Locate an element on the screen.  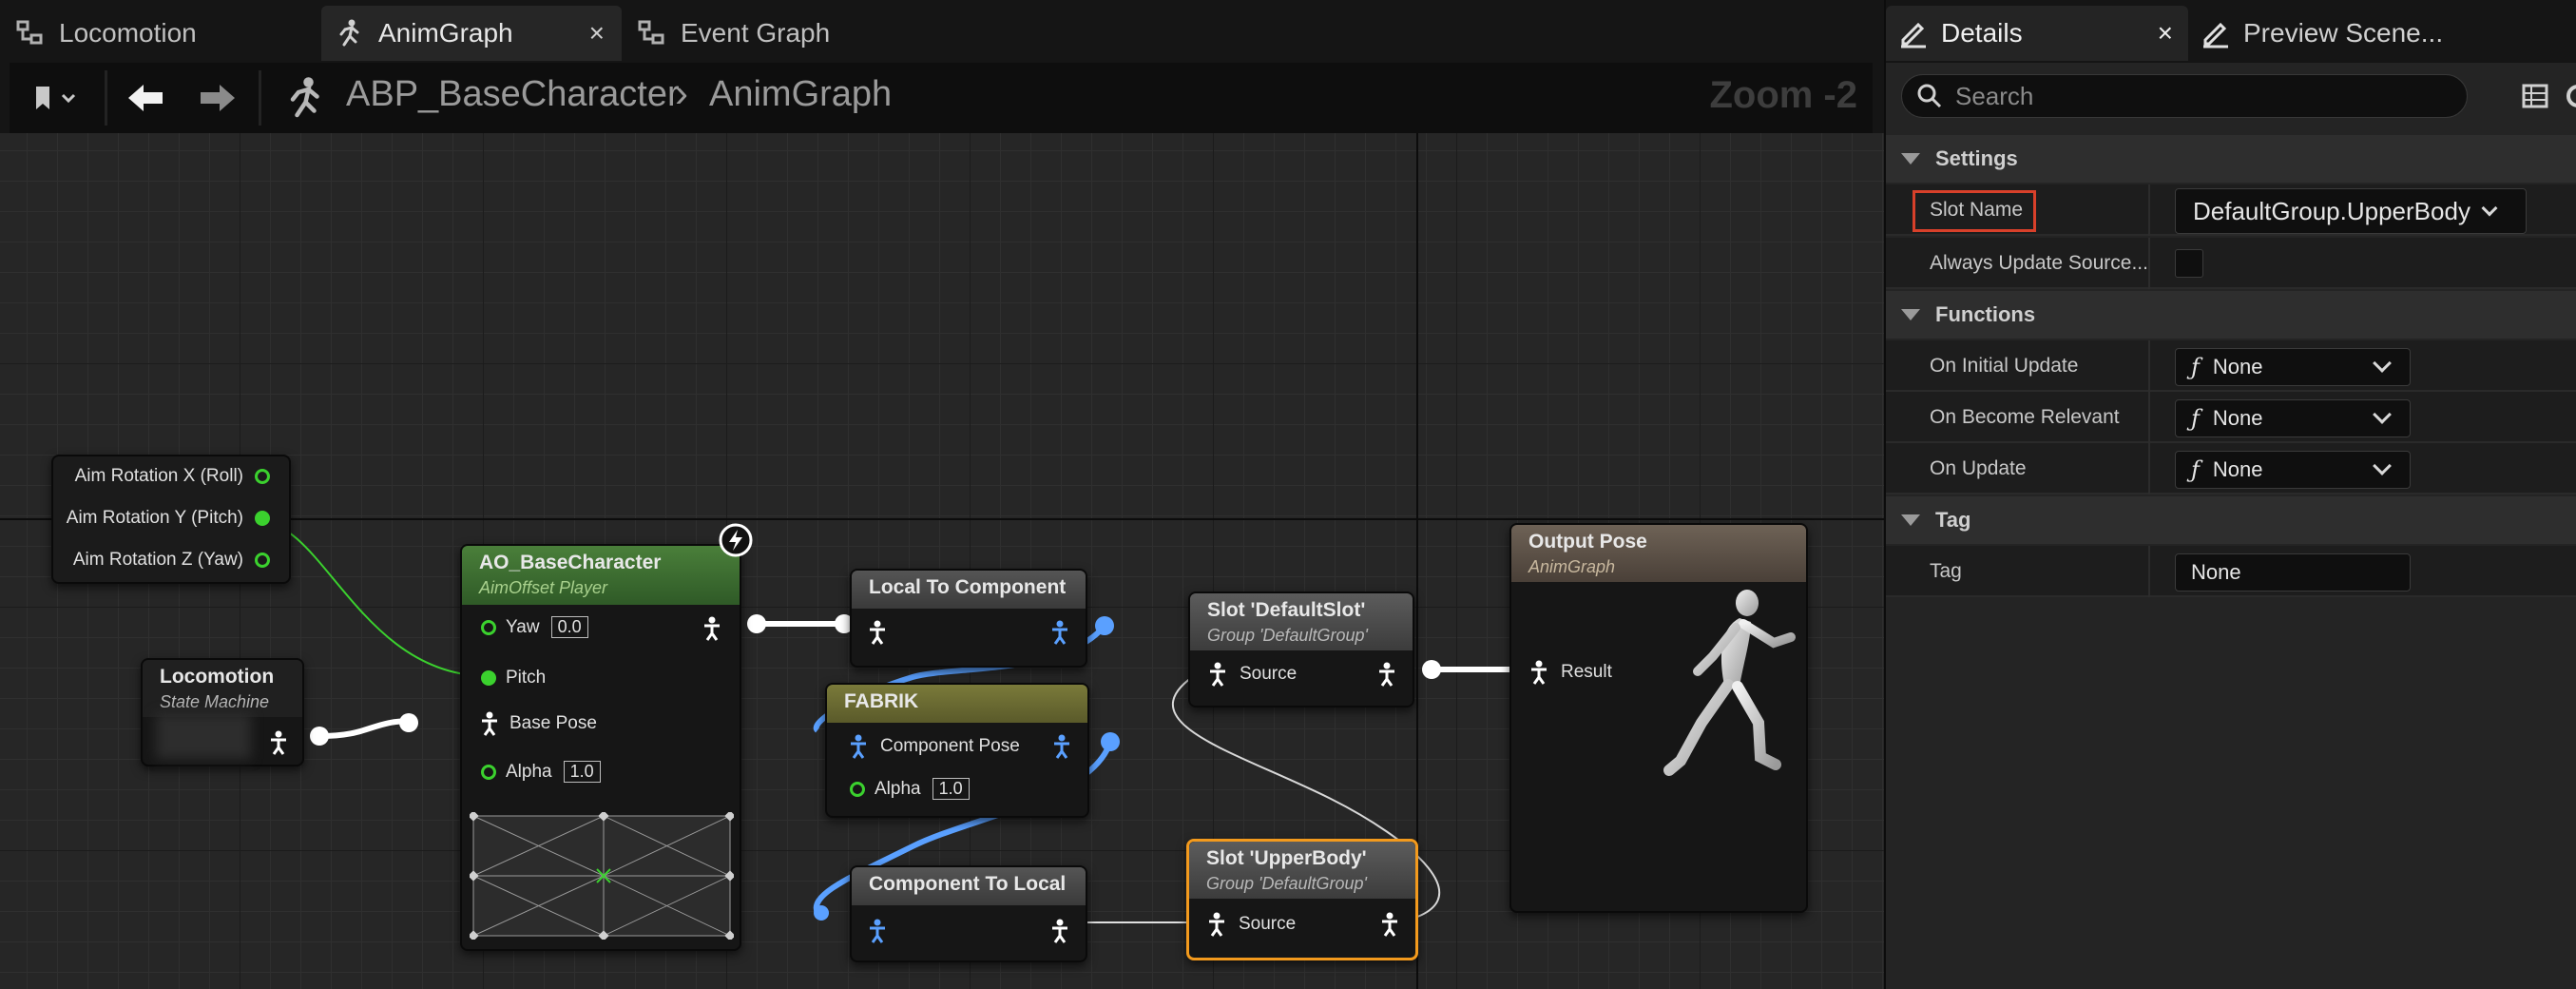
arrow-right-icon is located at coordinates (218, 98).